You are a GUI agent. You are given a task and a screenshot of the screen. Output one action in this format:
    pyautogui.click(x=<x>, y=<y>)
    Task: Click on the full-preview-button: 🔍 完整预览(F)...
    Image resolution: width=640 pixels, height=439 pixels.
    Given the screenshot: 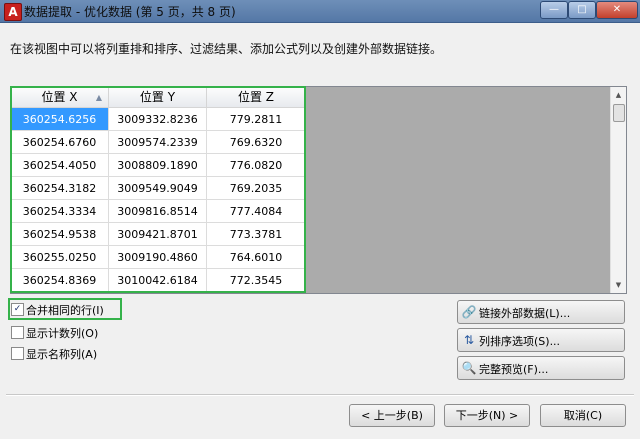 What is the action you would take?
    pyautogui.click(x=541, y=368)
    